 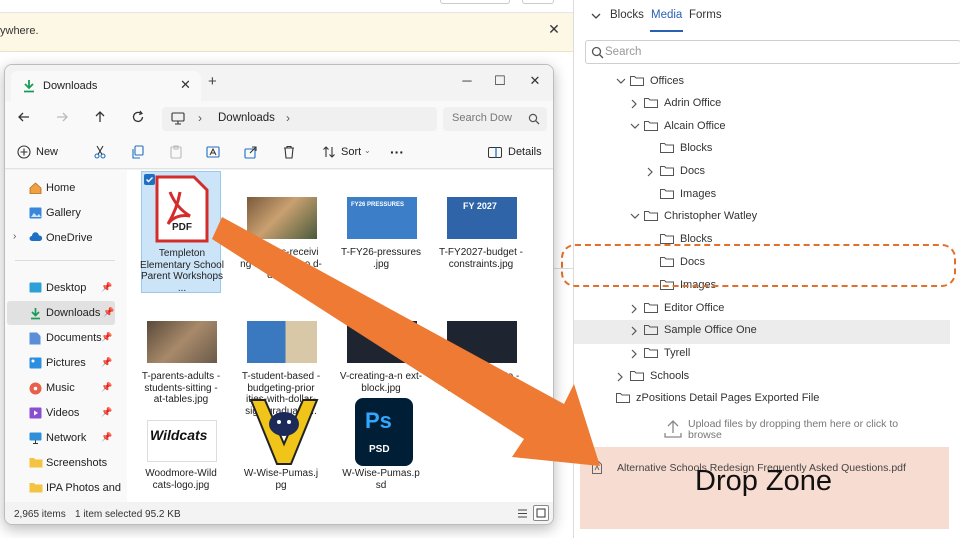 What do you see at coordinates (62, 117) in the screenshot?
I see `forward-icon` at bounding box center [62, 117].